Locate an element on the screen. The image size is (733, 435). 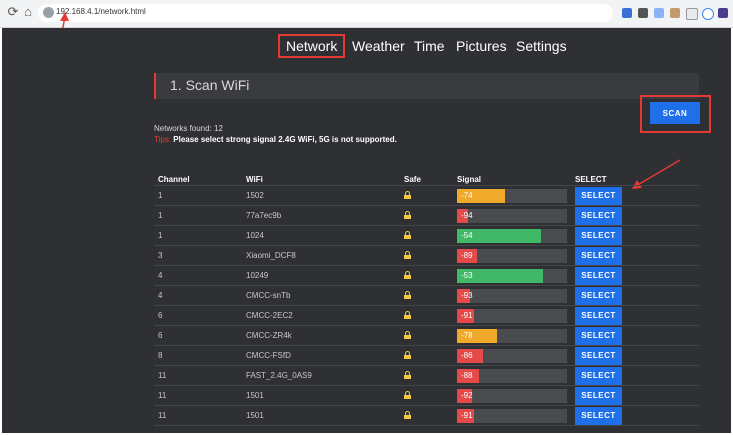
signal-value: -94 is located at coordinates (465, 215).